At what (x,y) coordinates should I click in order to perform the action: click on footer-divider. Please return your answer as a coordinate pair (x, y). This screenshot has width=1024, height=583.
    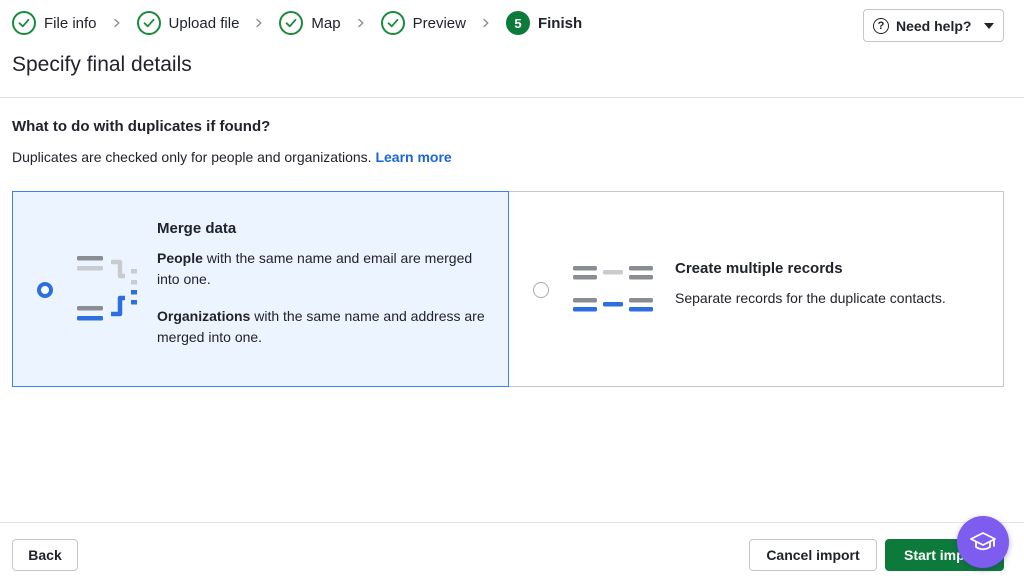
    Looking at the image, I should click on (512, 522).